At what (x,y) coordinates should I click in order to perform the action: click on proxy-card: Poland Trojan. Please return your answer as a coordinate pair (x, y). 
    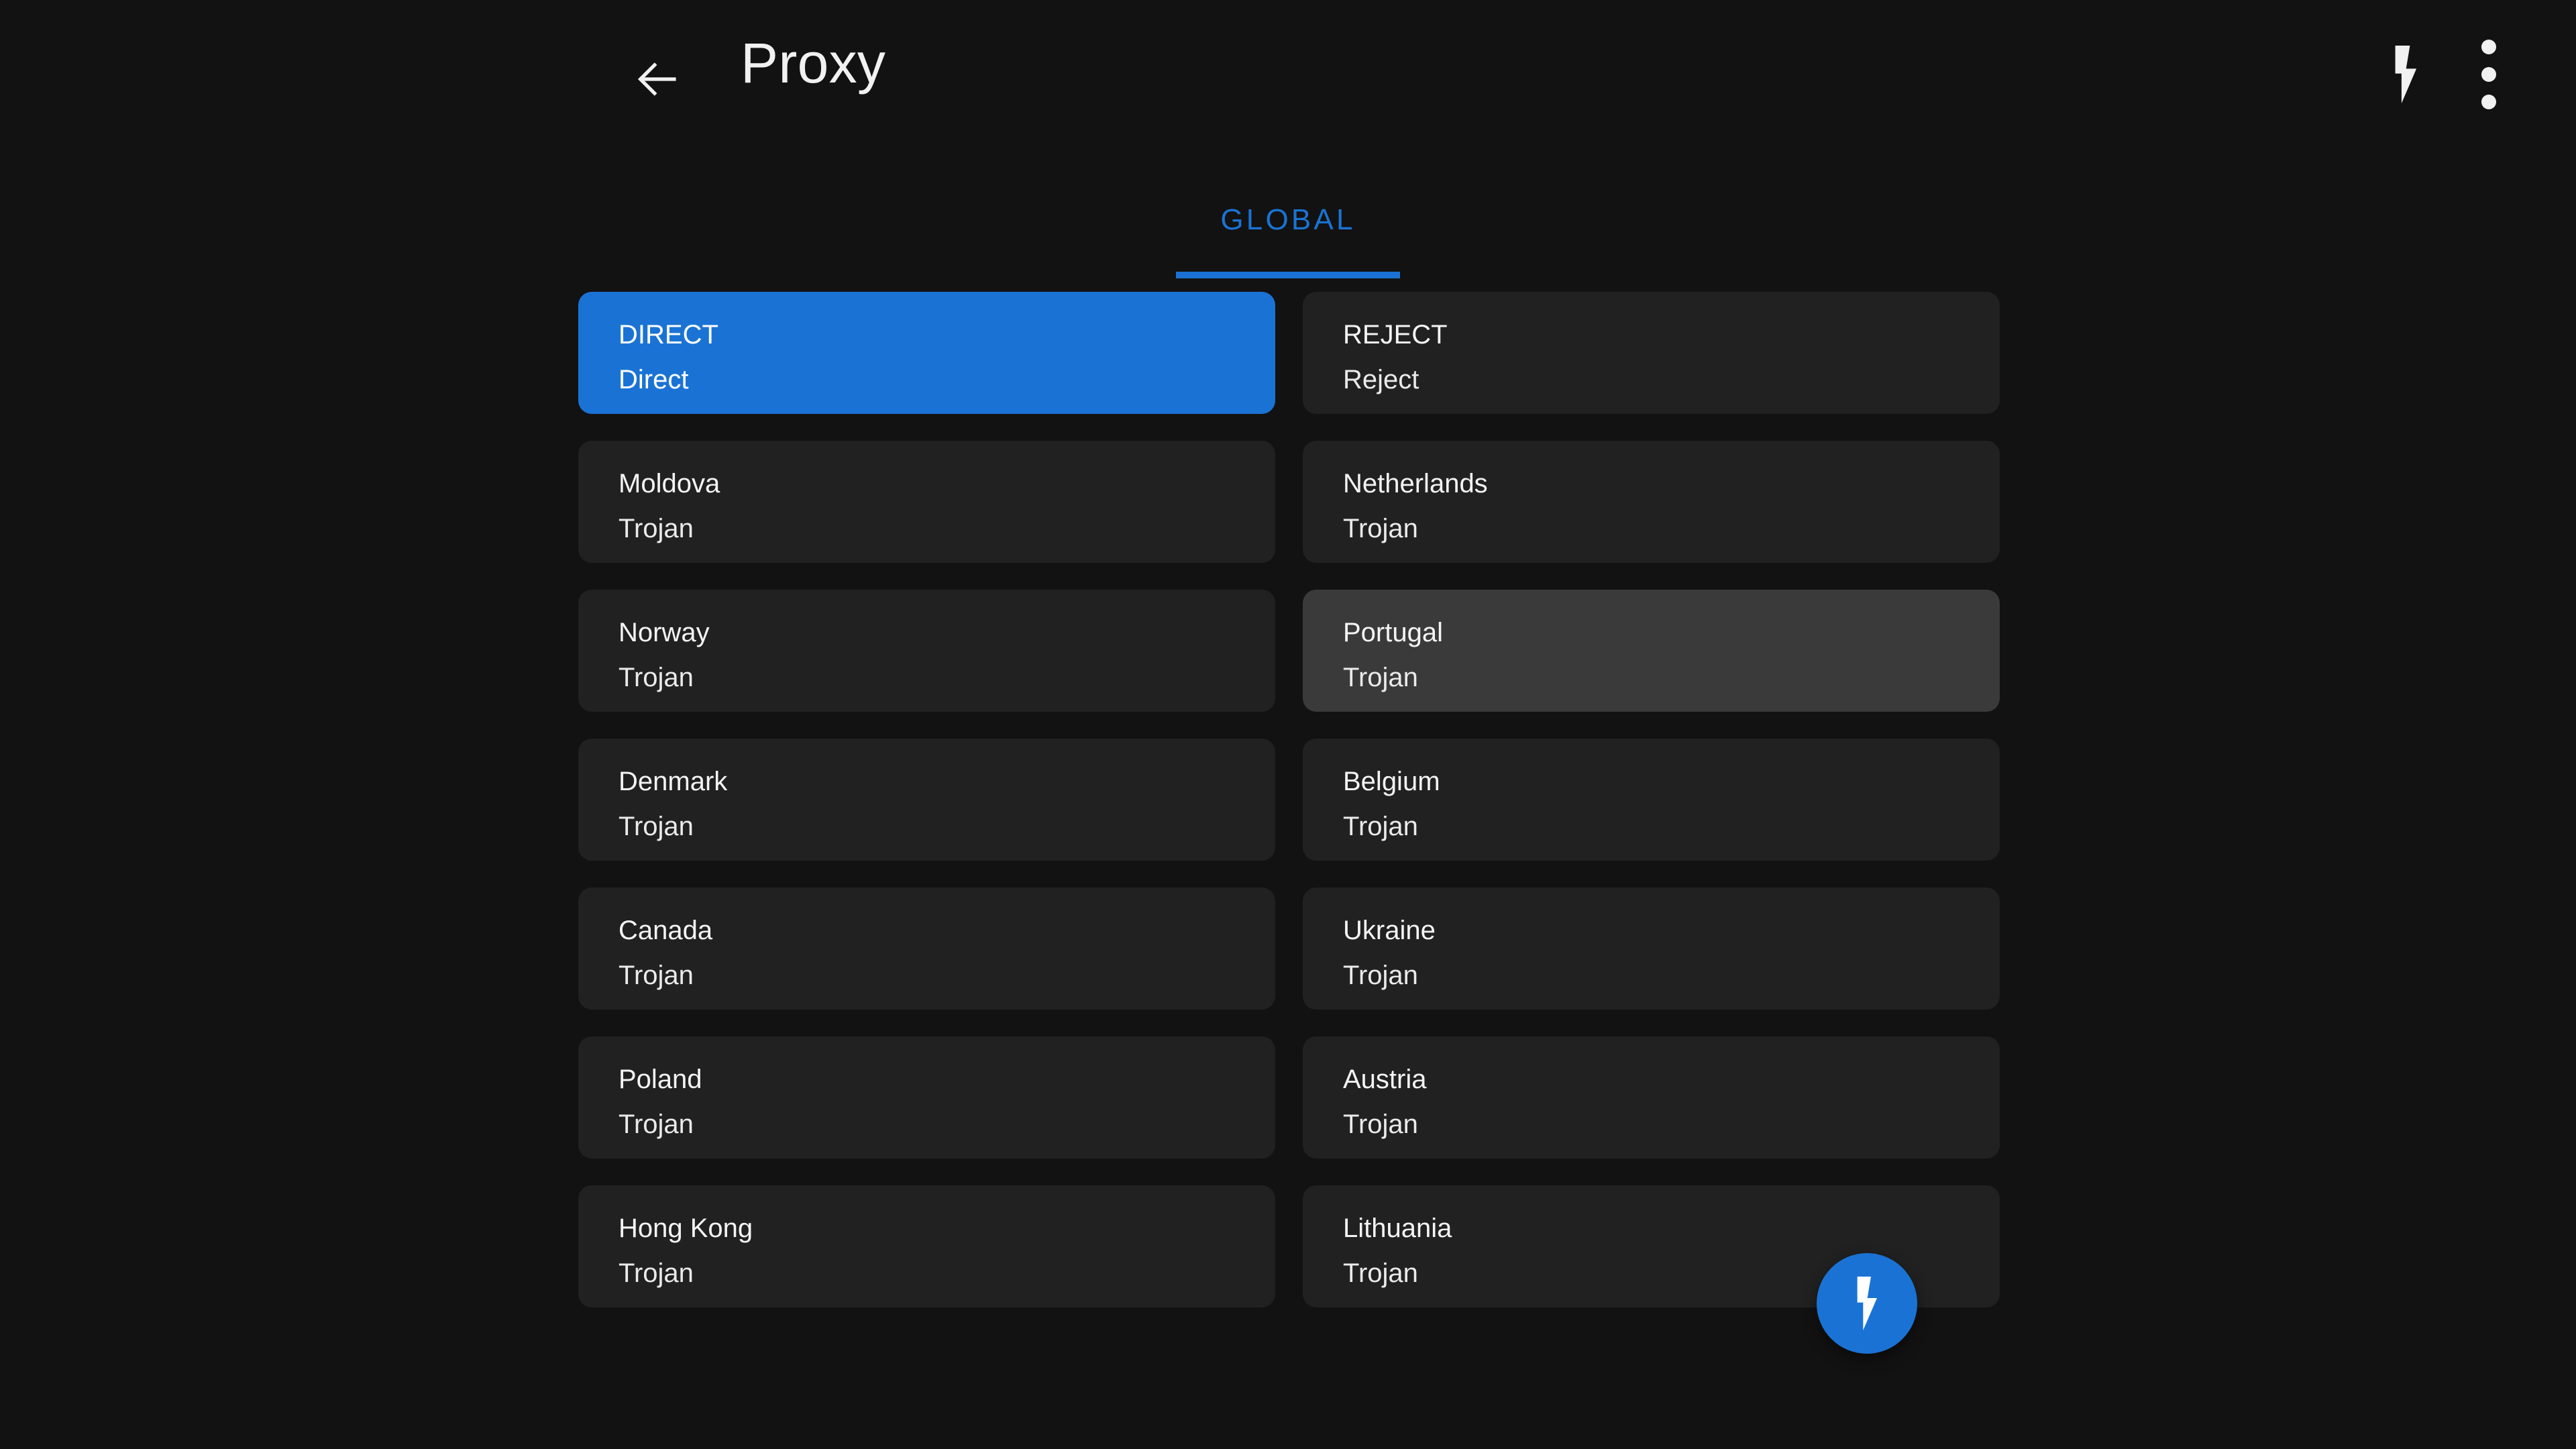
    Looking at the image, I should click on (926, 1097).